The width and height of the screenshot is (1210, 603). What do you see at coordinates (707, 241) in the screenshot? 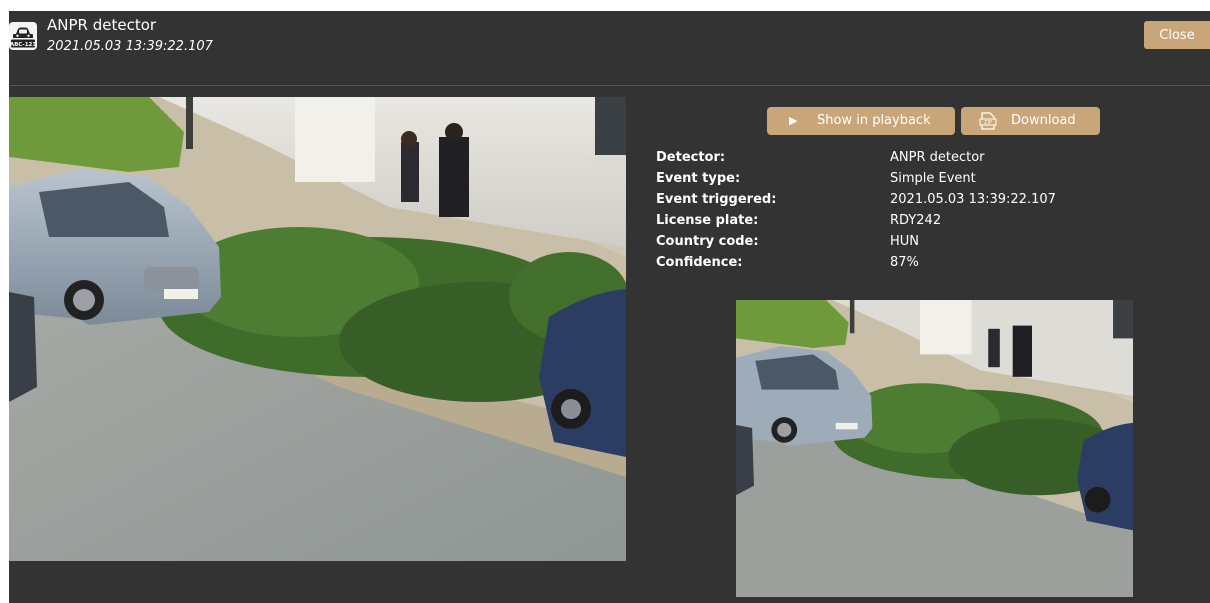
I see `detail-label: Country code:` at bounding box center [707, 241].